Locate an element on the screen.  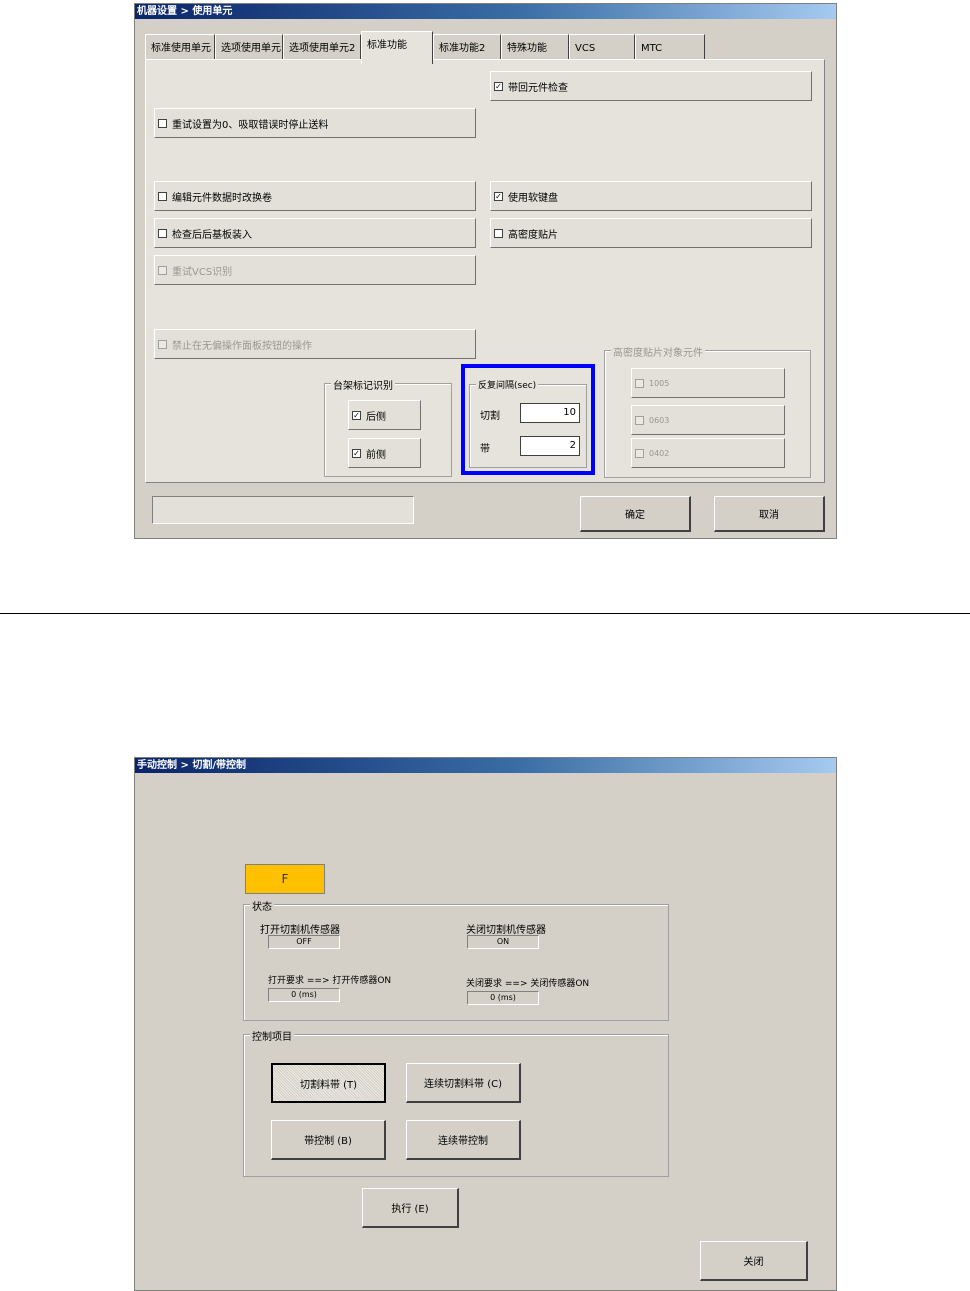
option-label: 编辑元件数据时改换卷 is located at coordinates (222, 198).